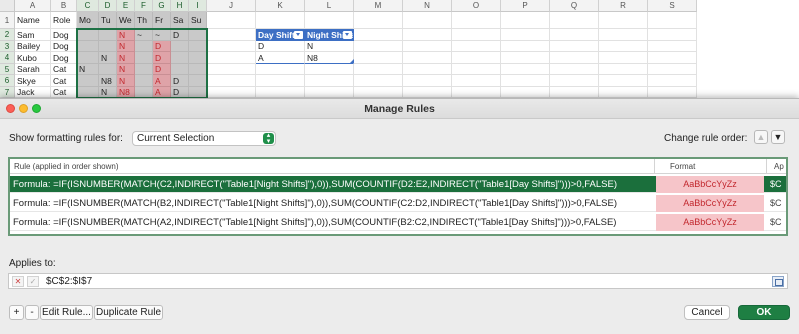 The height and width of the screenshot is (334, 799). What do you see at coordinates (329, 46) in the screenshot?
I see `cell-l3: N` at bounding box center [329, 46].